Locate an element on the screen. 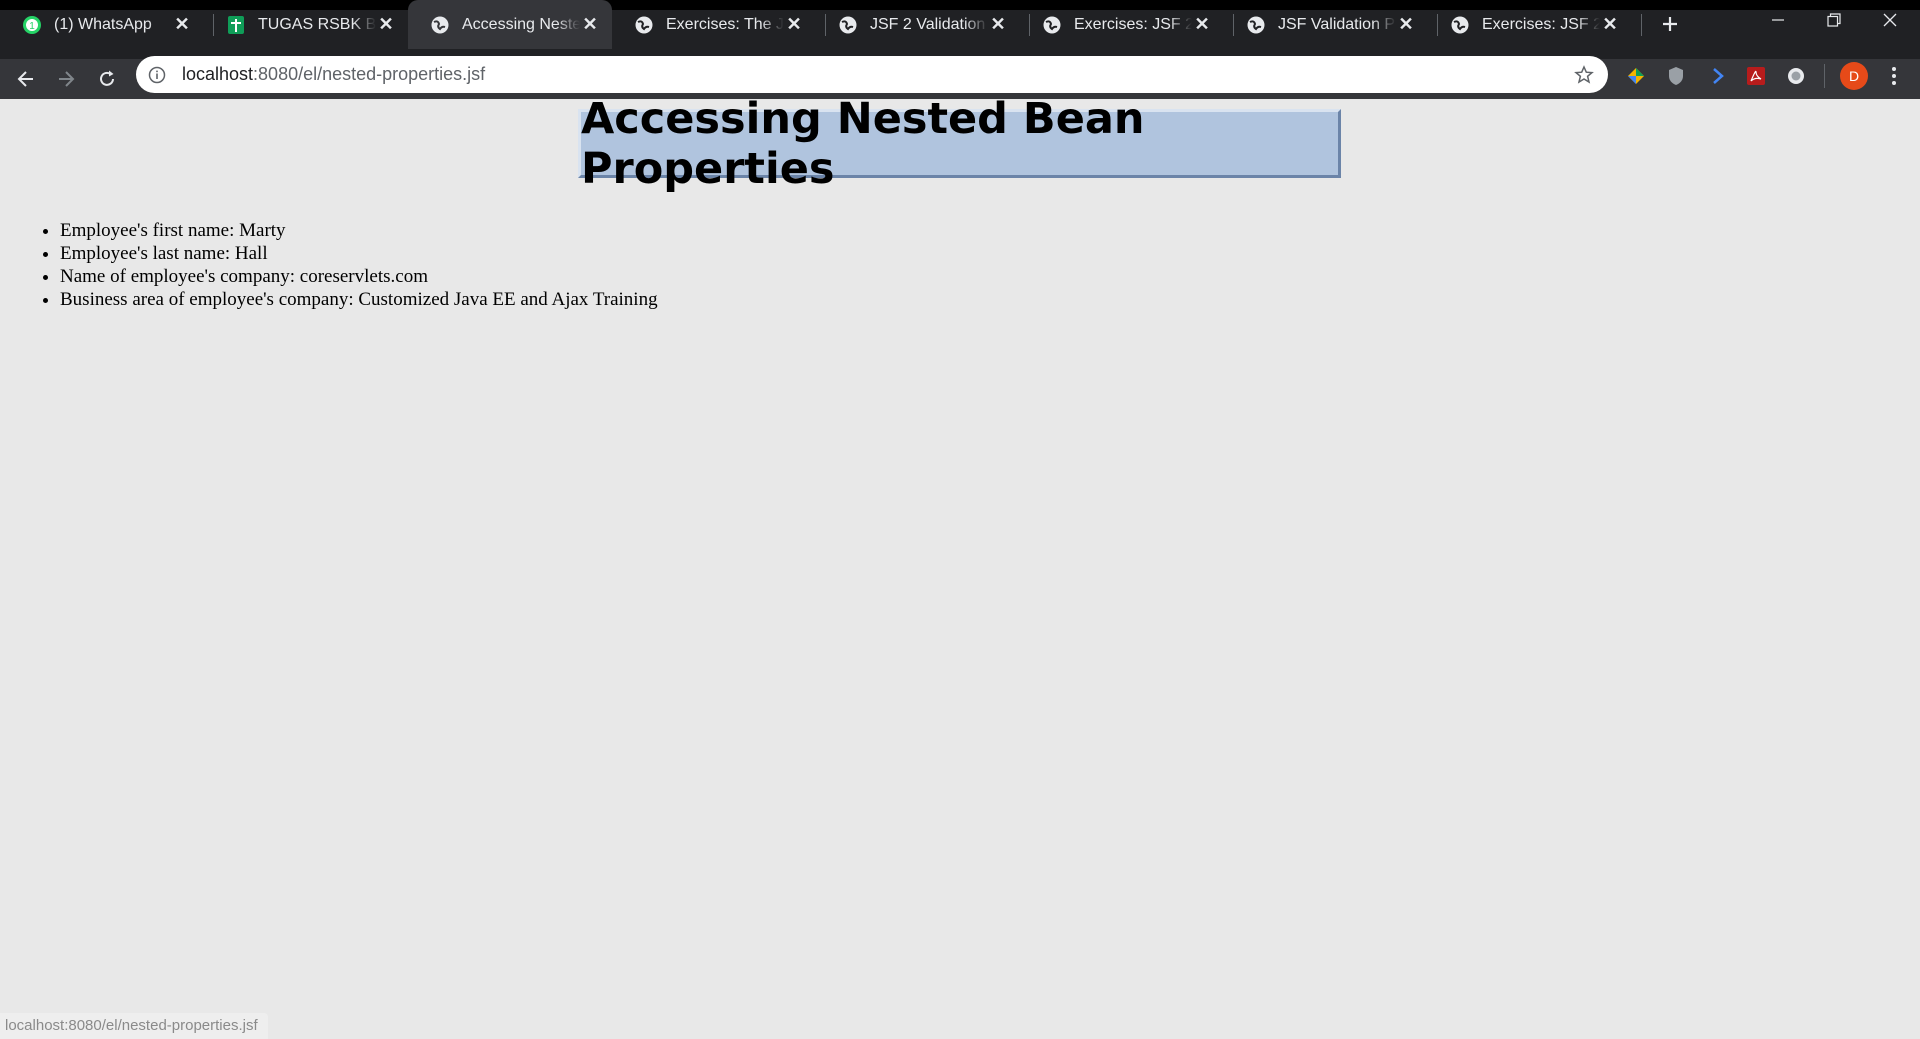  whatsapp-icon: 1 is located at coordinates (32, 24).